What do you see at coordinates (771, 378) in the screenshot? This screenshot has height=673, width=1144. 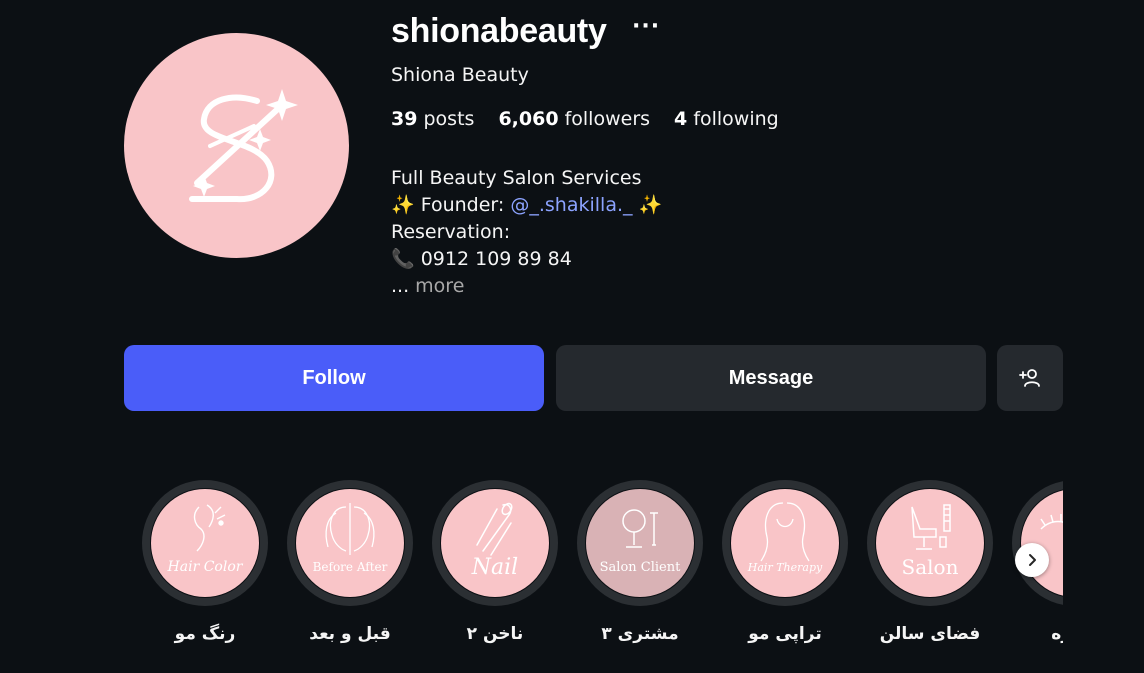 I see `message-button: Message` at bounding box center [771, 378].